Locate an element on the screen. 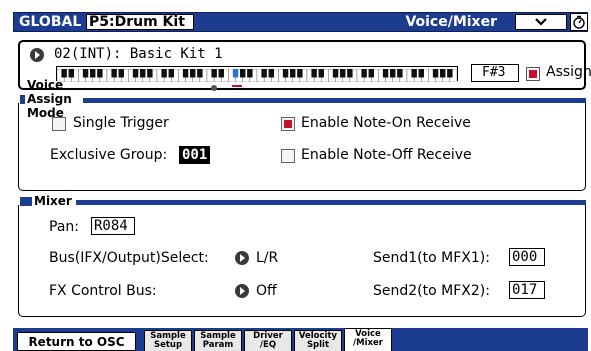  keyboard-position-marker is located at coordinates (214, 88).